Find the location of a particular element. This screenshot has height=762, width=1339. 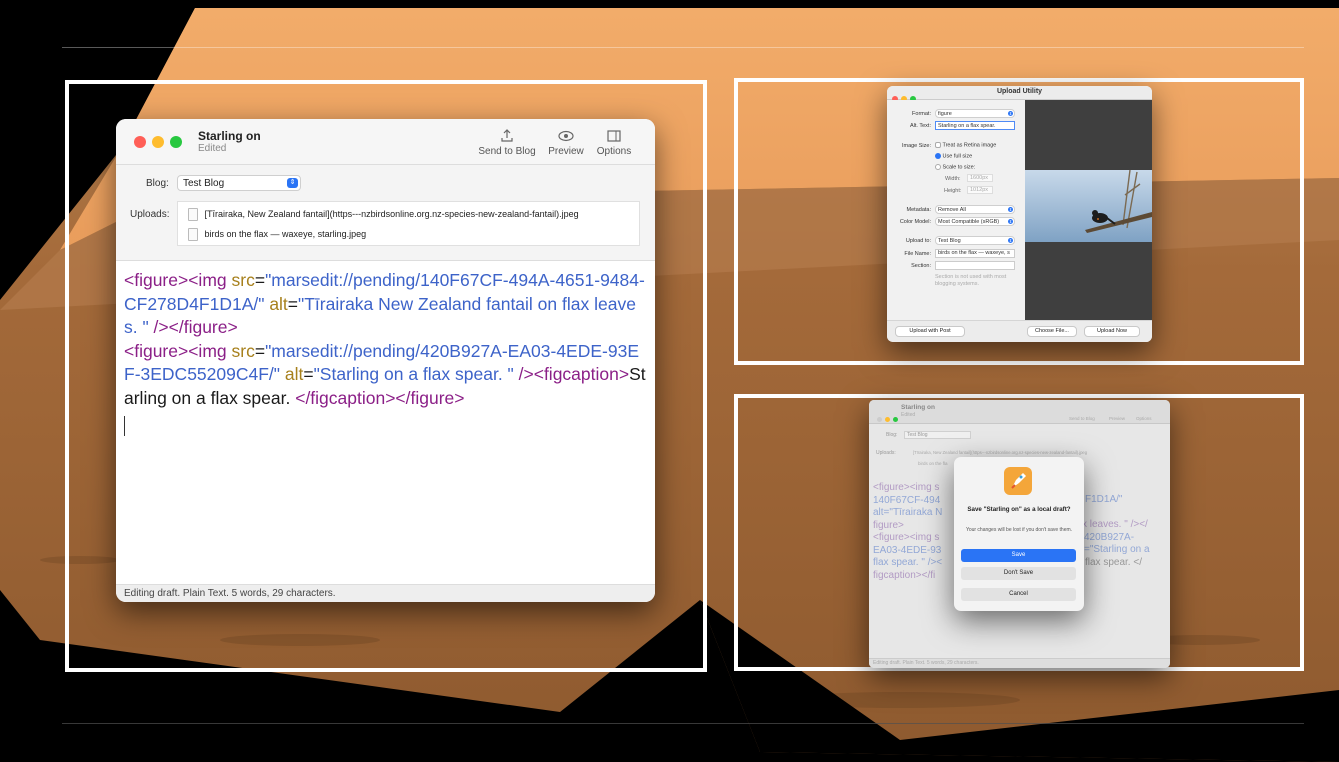

preview-label: Preview is located at coordinates (566, 151).